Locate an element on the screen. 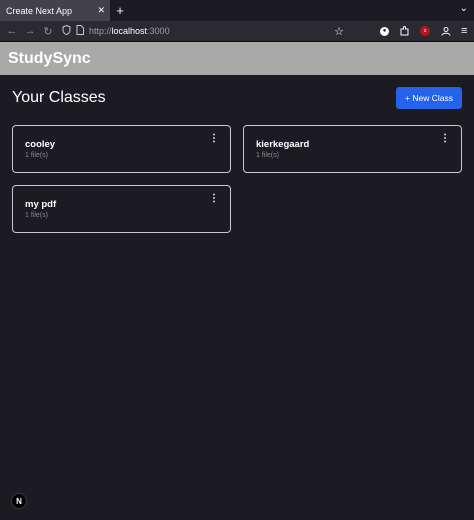  class-name: my pdf is located at coordinates (41, 204).